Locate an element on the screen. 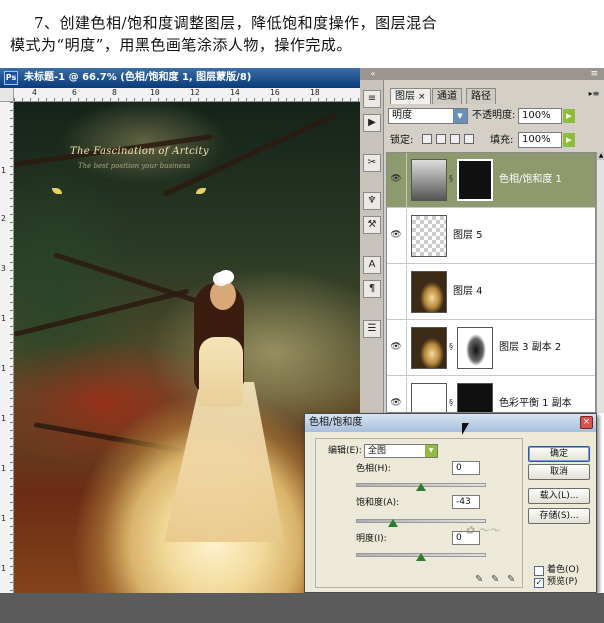  paragraph-icon: ¶ is located at coordinates (372, 289).